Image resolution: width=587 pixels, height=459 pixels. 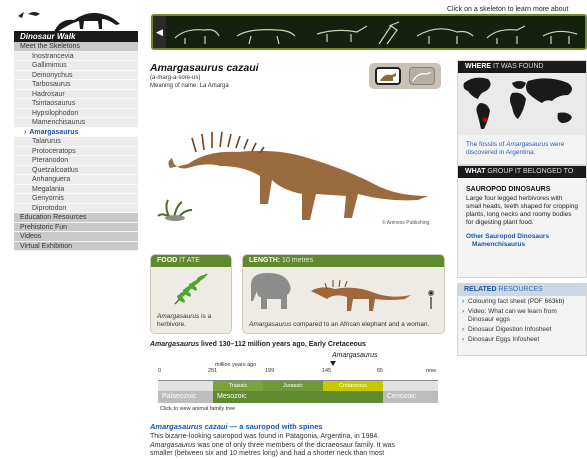 What do you see at coordinates (522, 301) in the screenshot?
I see `related-resource-link: Colouring fact sheet (PDF 663kb)` at bounding box center [522, 301].